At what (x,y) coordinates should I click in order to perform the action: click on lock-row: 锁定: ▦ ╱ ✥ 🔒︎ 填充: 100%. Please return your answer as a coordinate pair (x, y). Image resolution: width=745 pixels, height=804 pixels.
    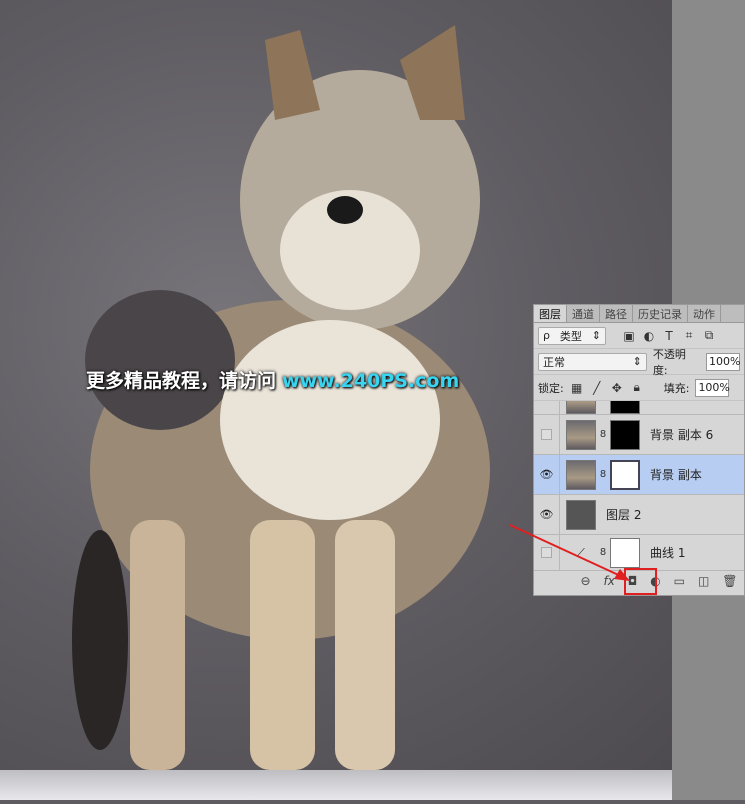
    Looking at the image, I should click on (639, 388).